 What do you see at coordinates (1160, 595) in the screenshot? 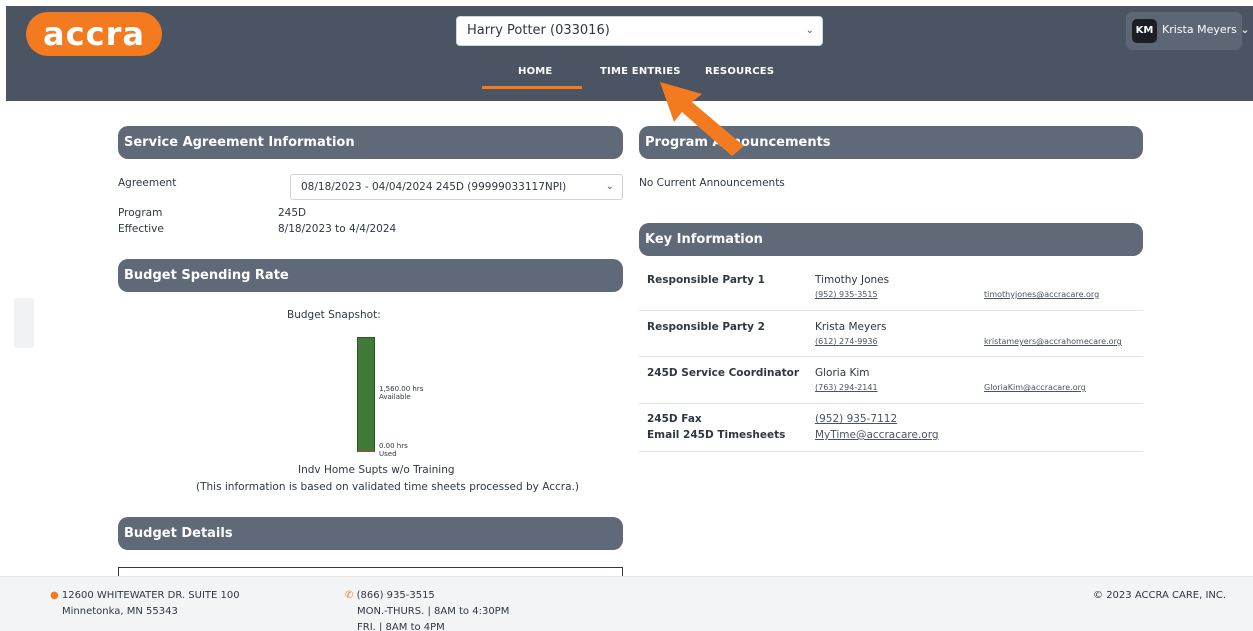
I see `footer-copyright: © 2023 ACCRA CARE, INC.` at bounding box center [1160, 595].